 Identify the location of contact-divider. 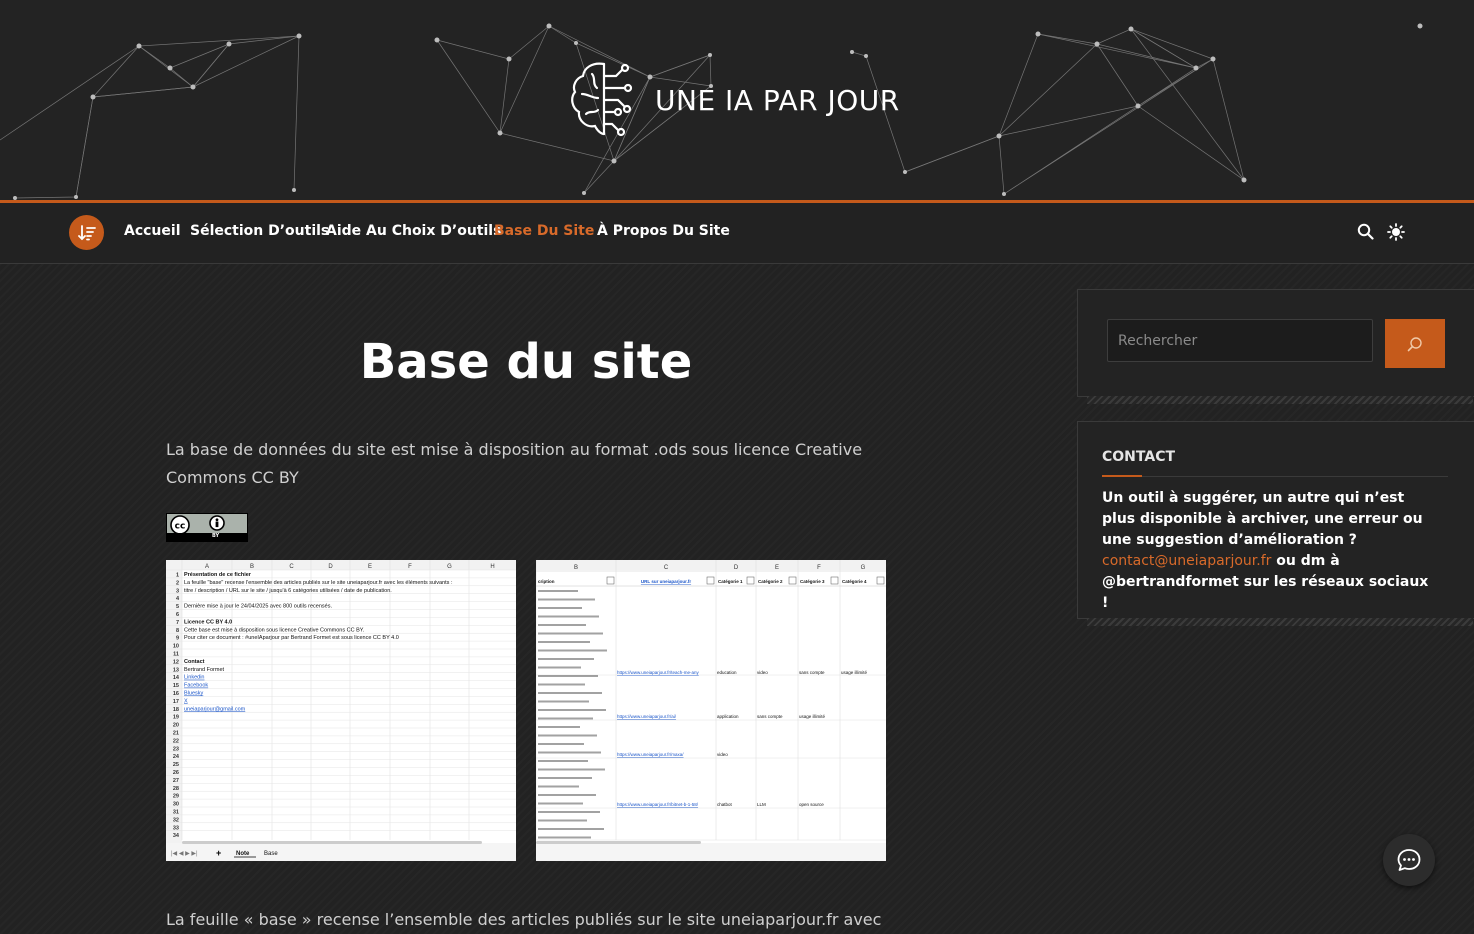
(1275, 476).